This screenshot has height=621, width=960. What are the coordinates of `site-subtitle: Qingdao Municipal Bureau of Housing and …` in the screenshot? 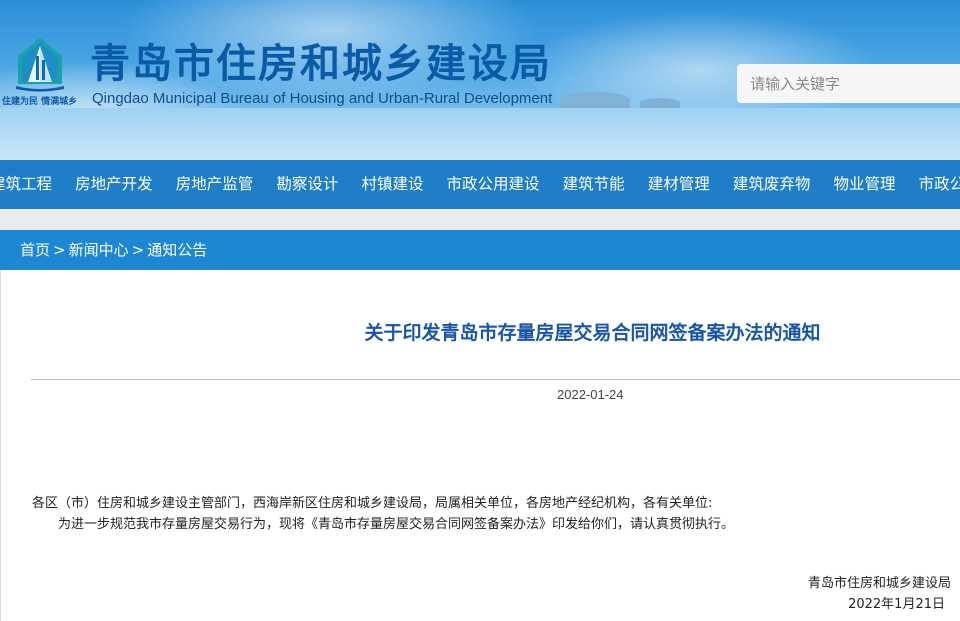 It's located at (322, 98).